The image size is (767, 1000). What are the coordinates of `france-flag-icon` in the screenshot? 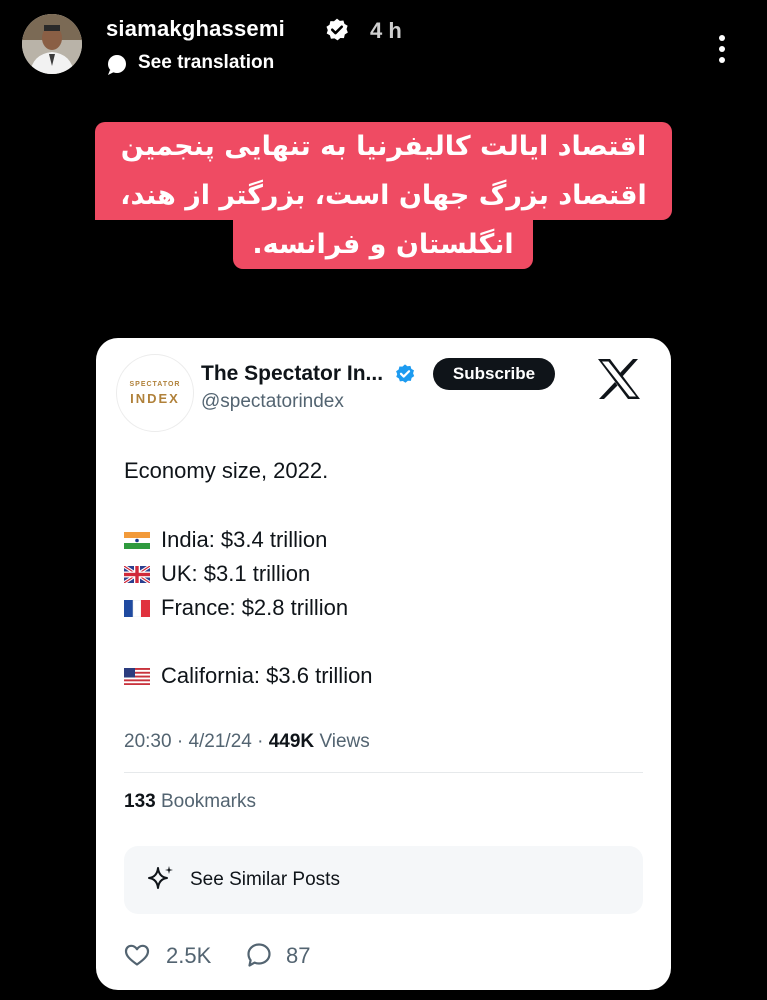 It's located at (137, 608).